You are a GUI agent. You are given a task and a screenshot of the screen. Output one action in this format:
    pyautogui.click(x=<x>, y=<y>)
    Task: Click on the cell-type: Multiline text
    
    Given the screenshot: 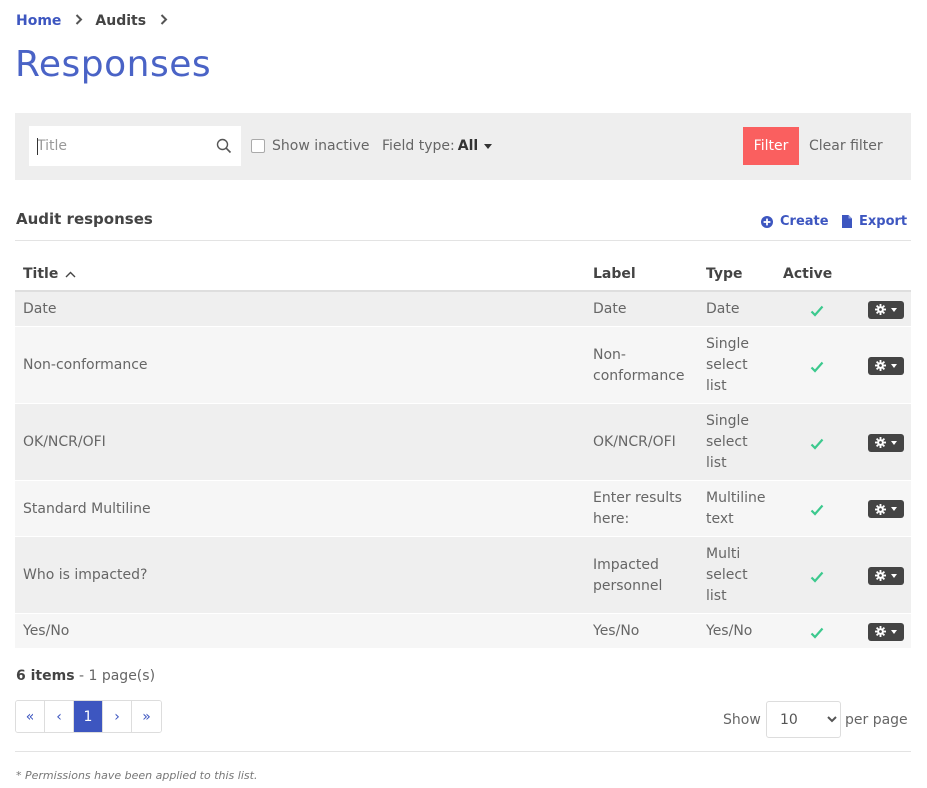 What is the action you would take?
    pyautogui.click(x=741, y=509)
    